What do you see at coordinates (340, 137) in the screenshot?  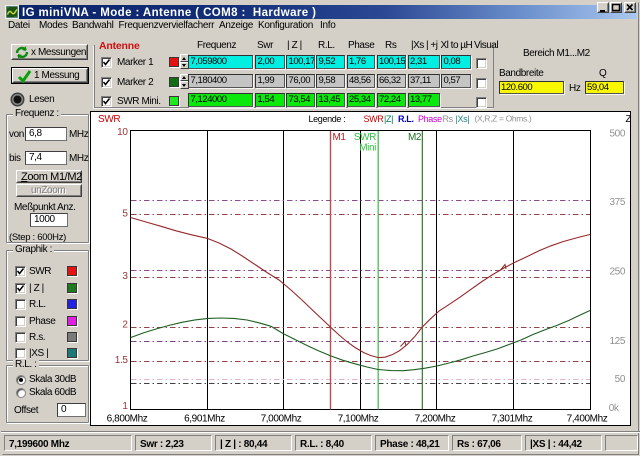 I see `svg-text: M1` at bounding box center [340, 137].